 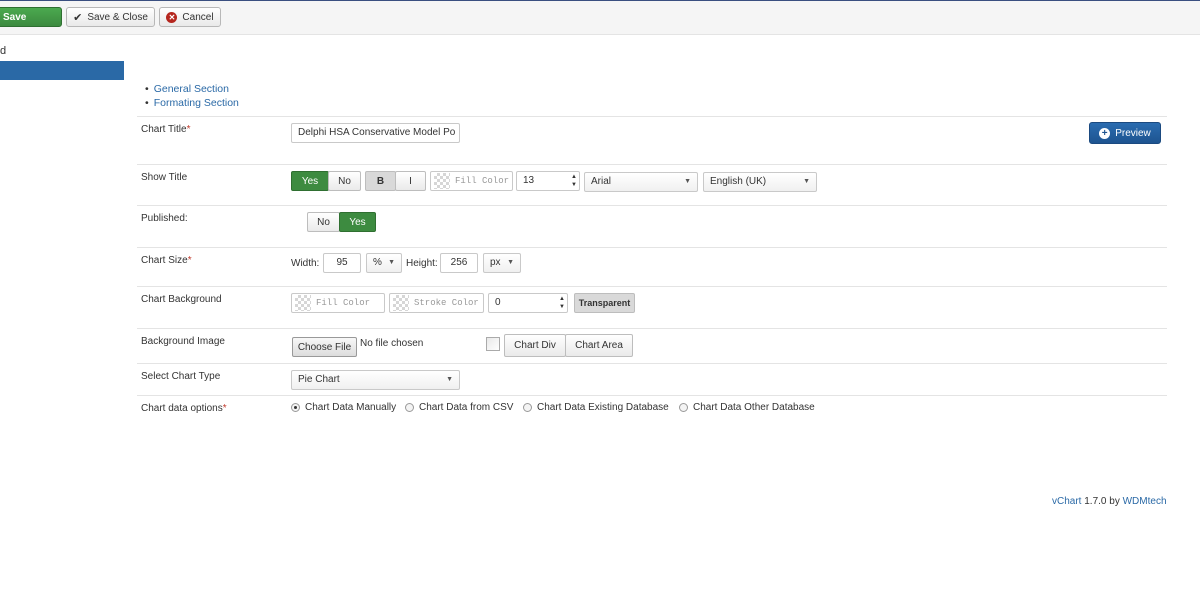 I want to click on save-label: Save, so click(x=15, y=17).